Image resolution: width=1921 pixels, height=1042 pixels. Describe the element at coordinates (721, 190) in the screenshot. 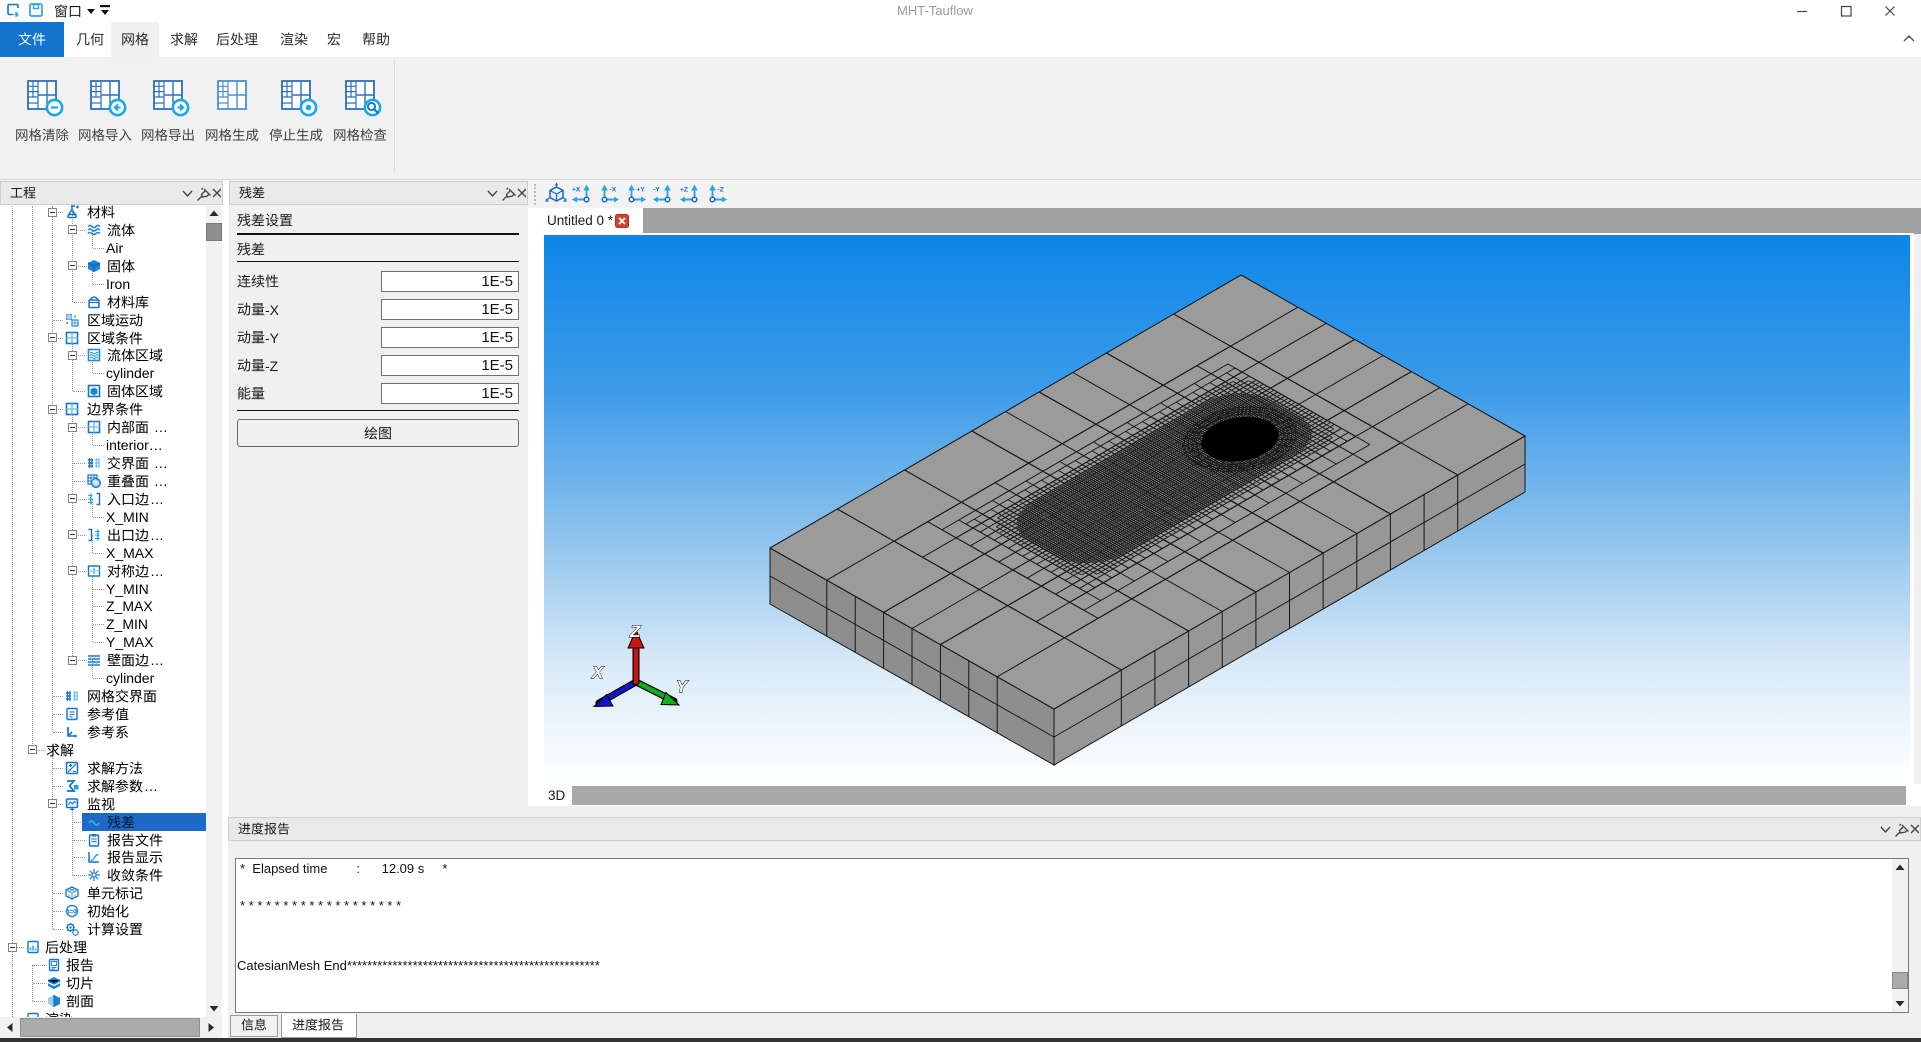

I see `svg-text: -Z` at that location.